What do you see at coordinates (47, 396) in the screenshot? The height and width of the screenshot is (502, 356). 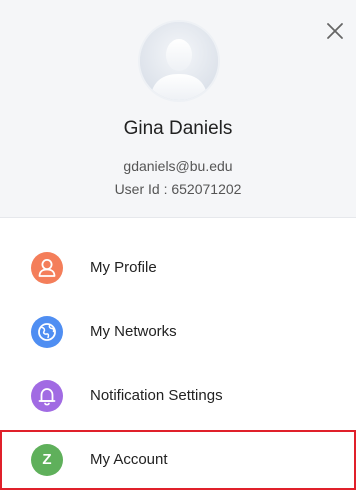 I see `bell-icon` at bounding box center [47, 396].